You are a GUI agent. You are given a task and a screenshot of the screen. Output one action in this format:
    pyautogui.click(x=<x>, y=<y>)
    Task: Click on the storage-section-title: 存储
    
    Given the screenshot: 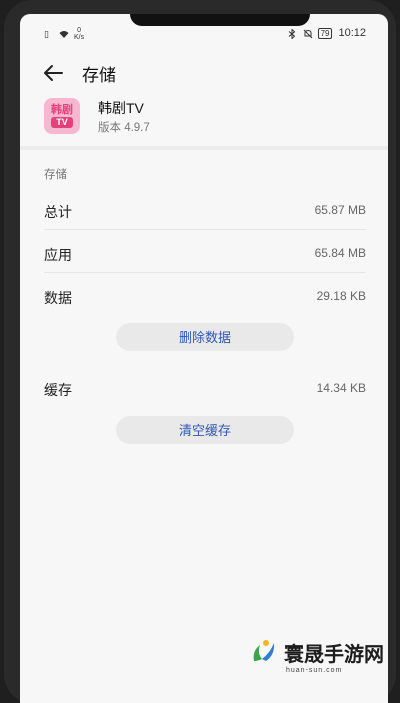 What is the action you would take?
    pyautogui.click(x=55, y=175)
    